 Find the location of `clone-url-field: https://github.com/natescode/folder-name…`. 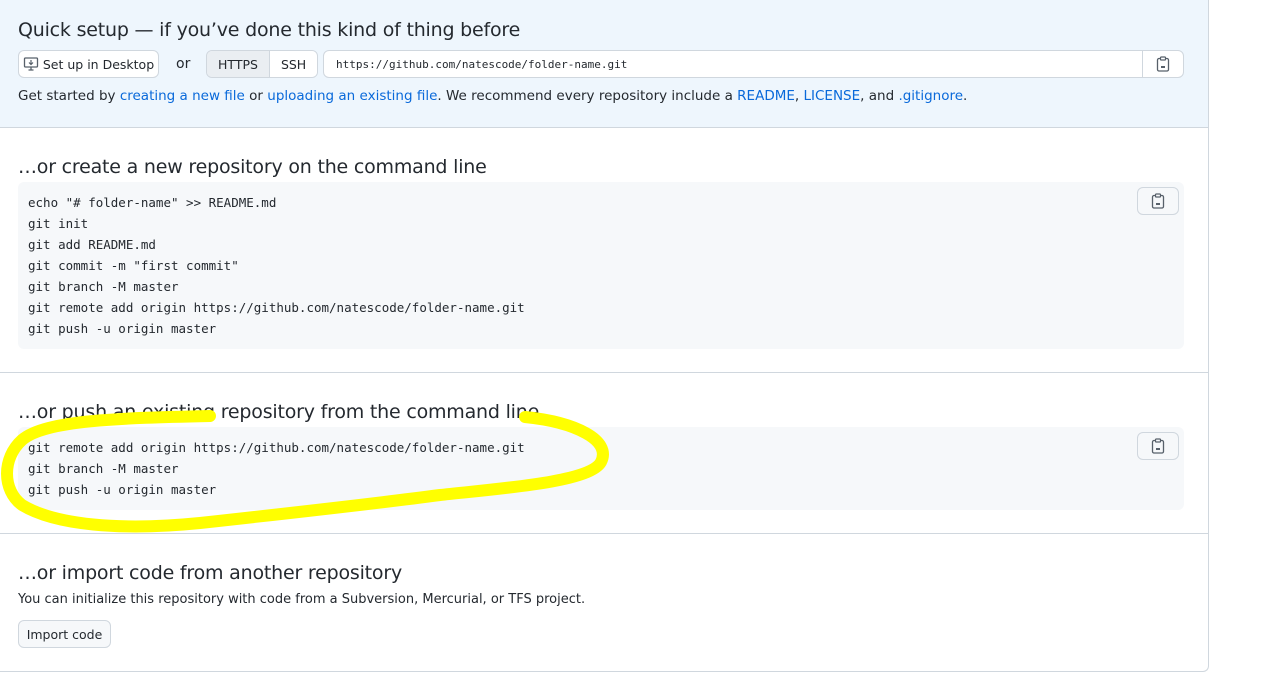

clone-url-field: https://github.com/natescode/folder-name… is located at coordinates (753, 64).